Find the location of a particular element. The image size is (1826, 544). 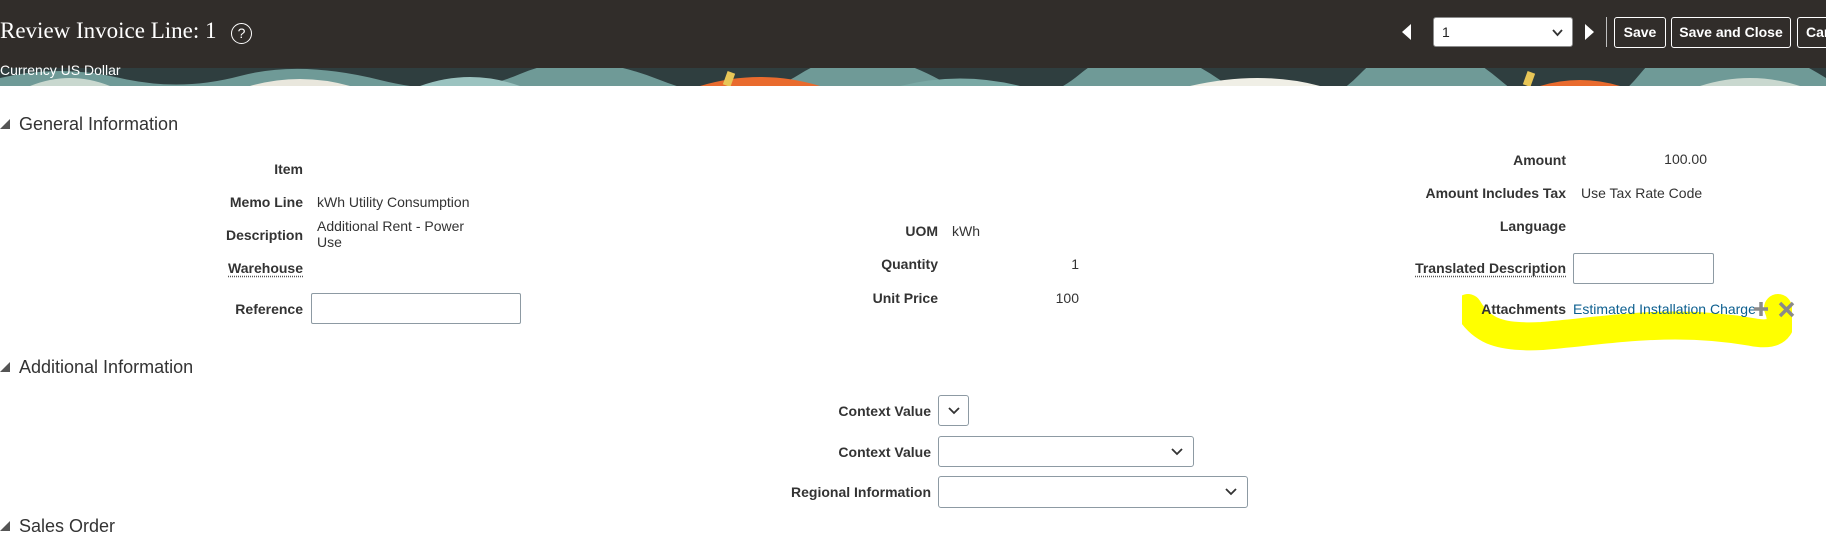

uom-value: kWh is located at coordinates (966, 231).